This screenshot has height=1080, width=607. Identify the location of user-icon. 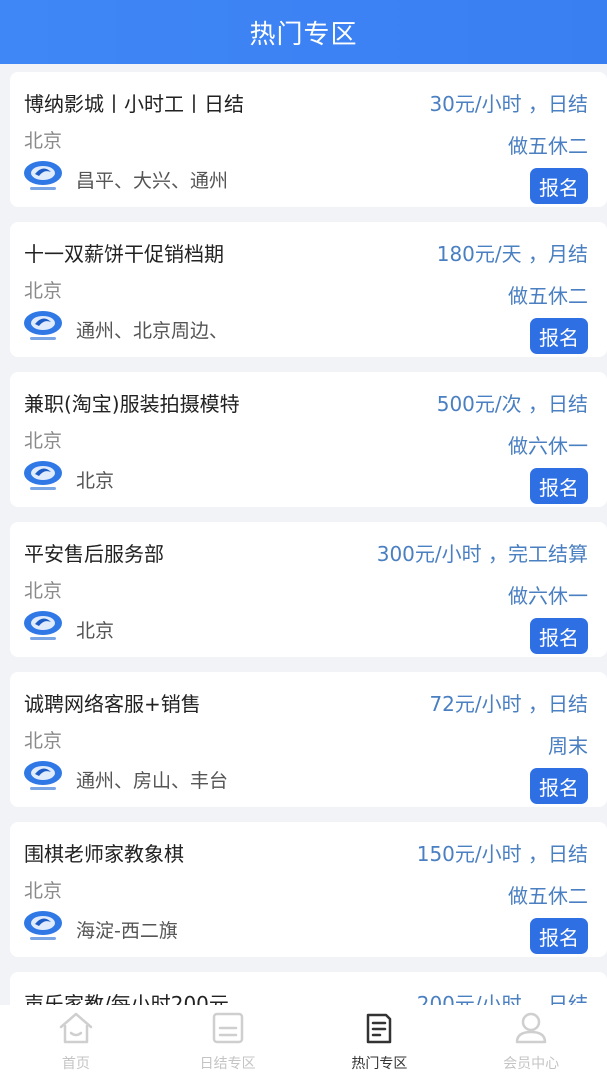
(531, 1028).